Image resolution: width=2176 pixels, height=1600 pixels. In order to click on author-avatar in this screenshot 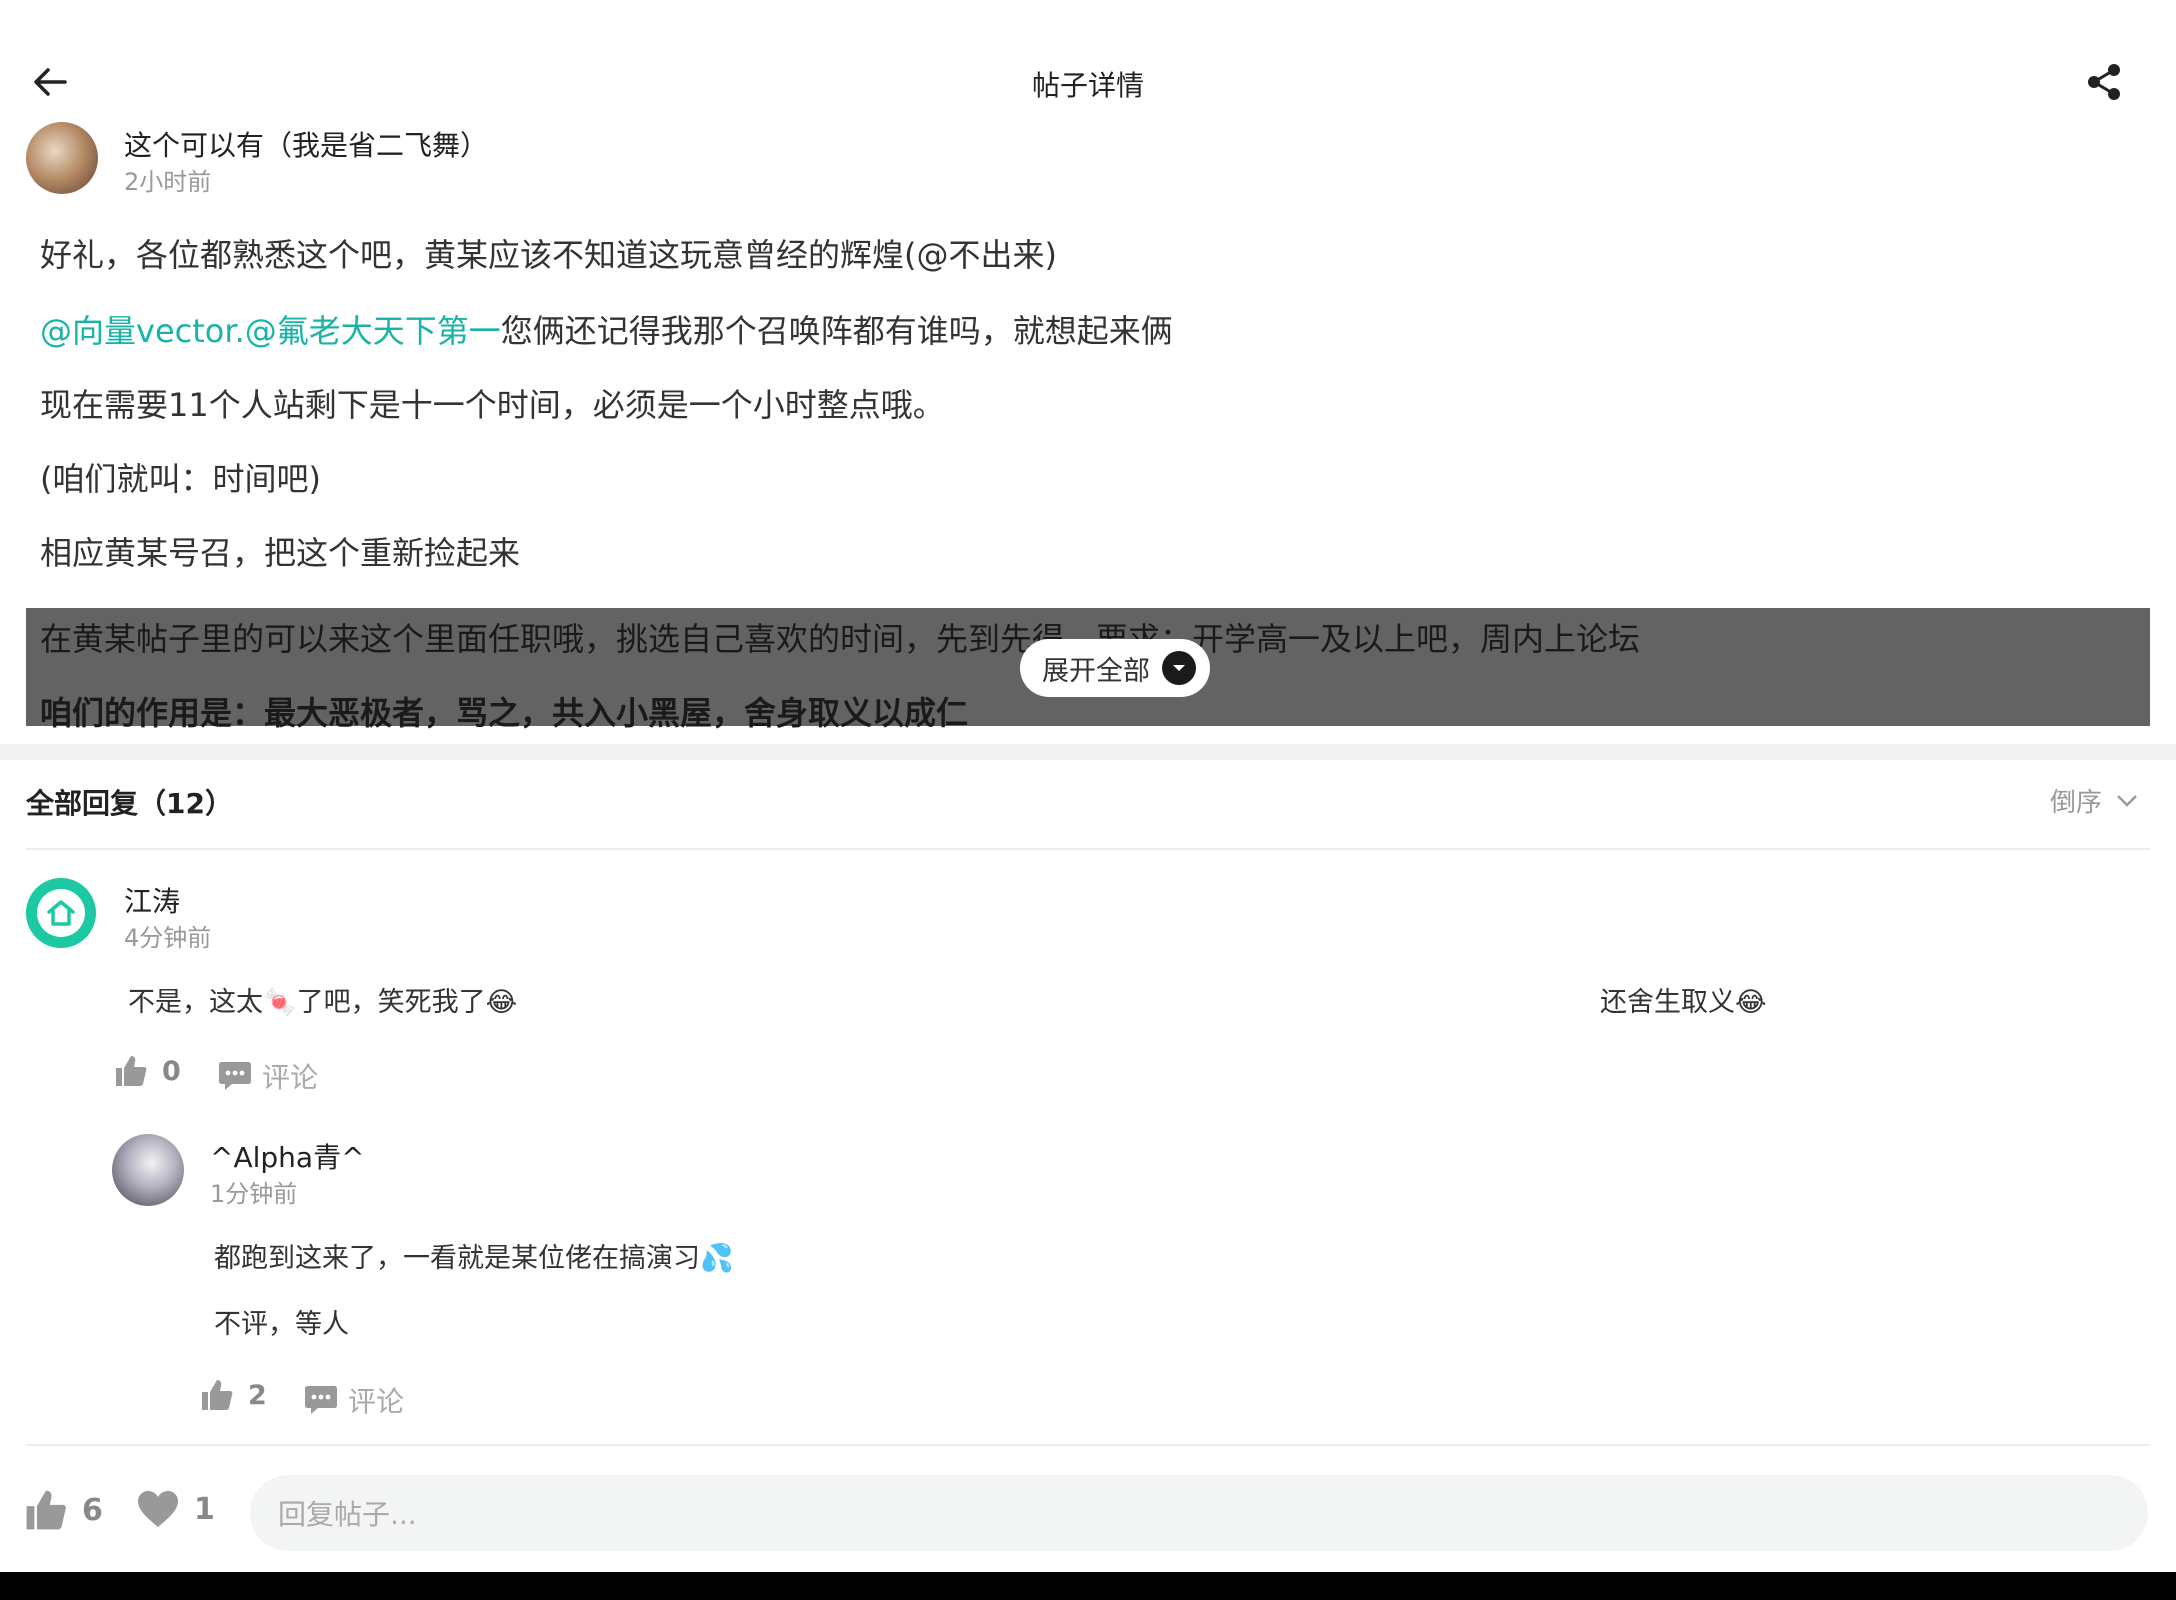, I will do `click(62, 158)`.